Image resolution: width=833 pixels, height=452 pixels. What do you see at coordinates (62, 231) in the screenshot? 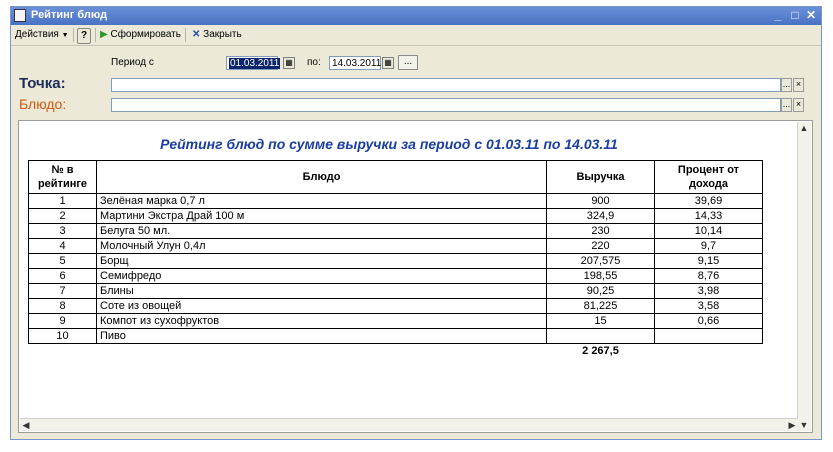
I see `rank-cell: 3` at bounding box center [62, 231].